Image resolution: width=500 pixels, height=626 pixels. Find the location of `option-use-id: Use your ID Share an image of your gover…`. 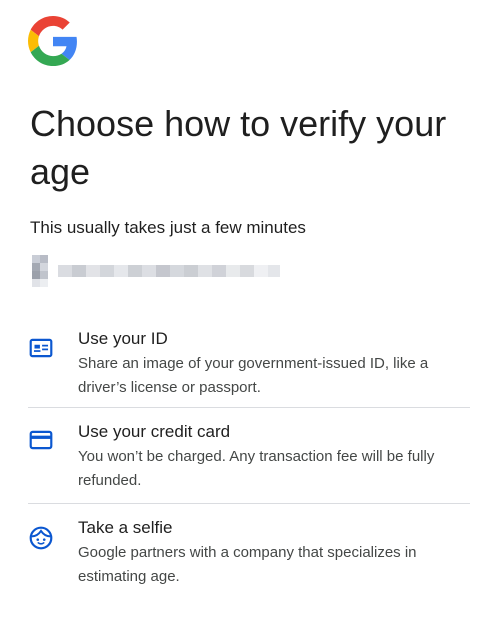

option-use-id: Use your ID Share an image of your gover… is located at coordinates (249, 361).